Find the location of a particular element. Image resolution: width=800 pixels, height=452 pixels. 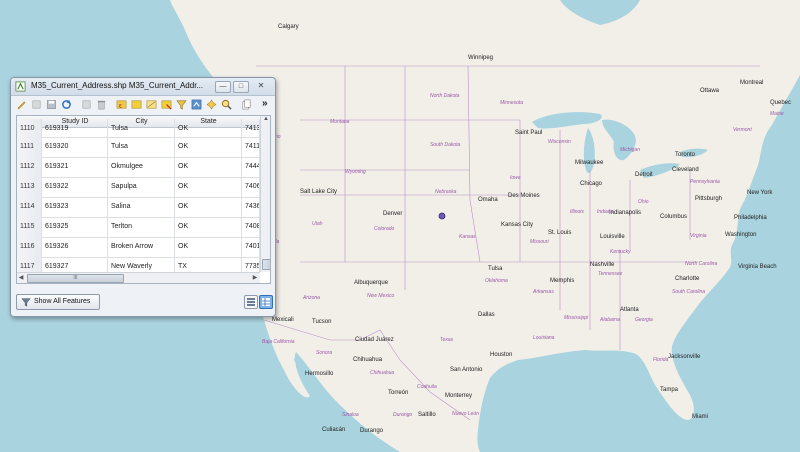

table-row: 1115 619325 Terlton OK 7408 is located at coordinates (138, 227).